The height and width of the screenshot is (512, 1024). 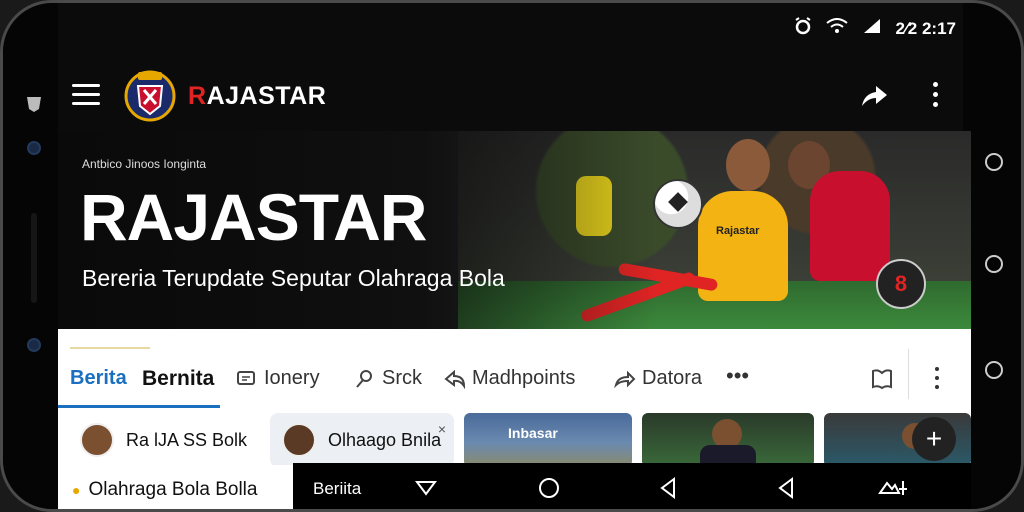 What do you see at coordinates (426, 488) in the screenshot?
I see `chevron-down-icon` at bounding box center [426, 488].